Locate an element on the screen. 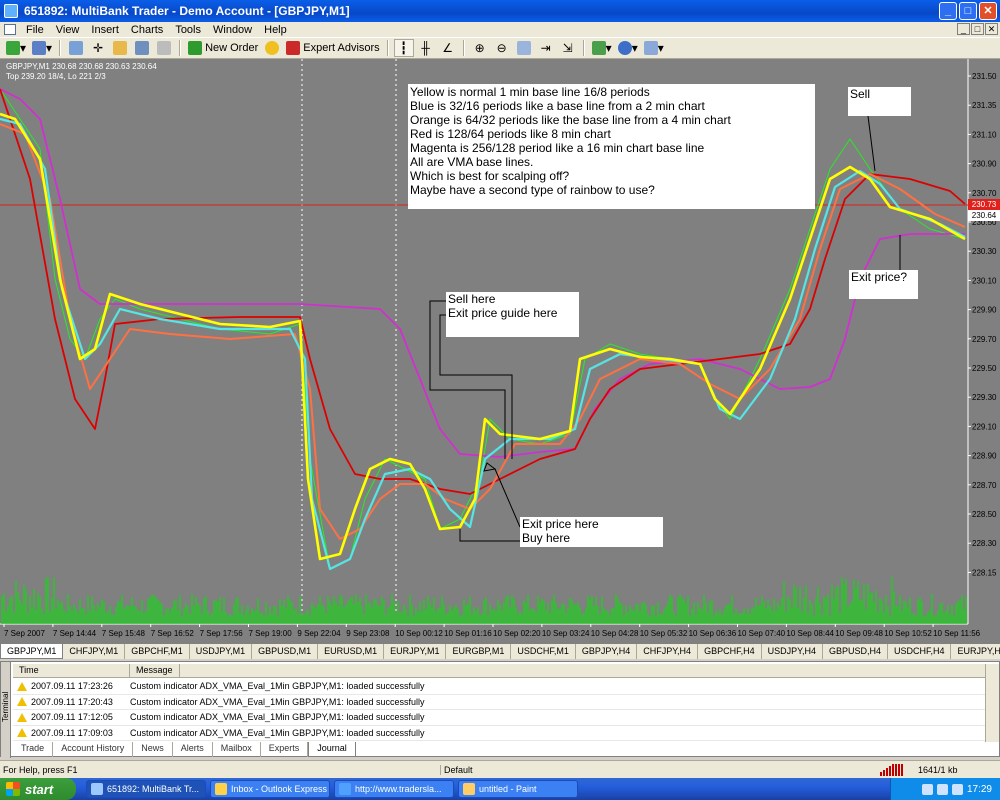  tile-windows-icon is located at coordinates (523, 48).